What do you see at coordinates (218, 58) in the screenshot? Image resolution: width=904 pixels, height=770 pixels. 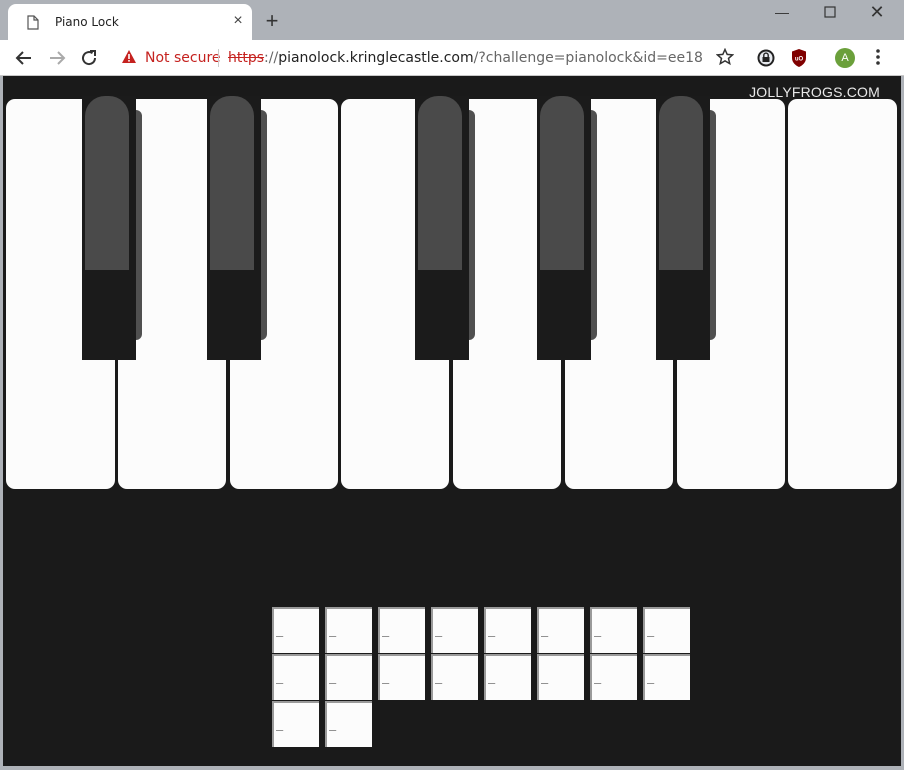 I see `divider` at bounding box center [218, 58].